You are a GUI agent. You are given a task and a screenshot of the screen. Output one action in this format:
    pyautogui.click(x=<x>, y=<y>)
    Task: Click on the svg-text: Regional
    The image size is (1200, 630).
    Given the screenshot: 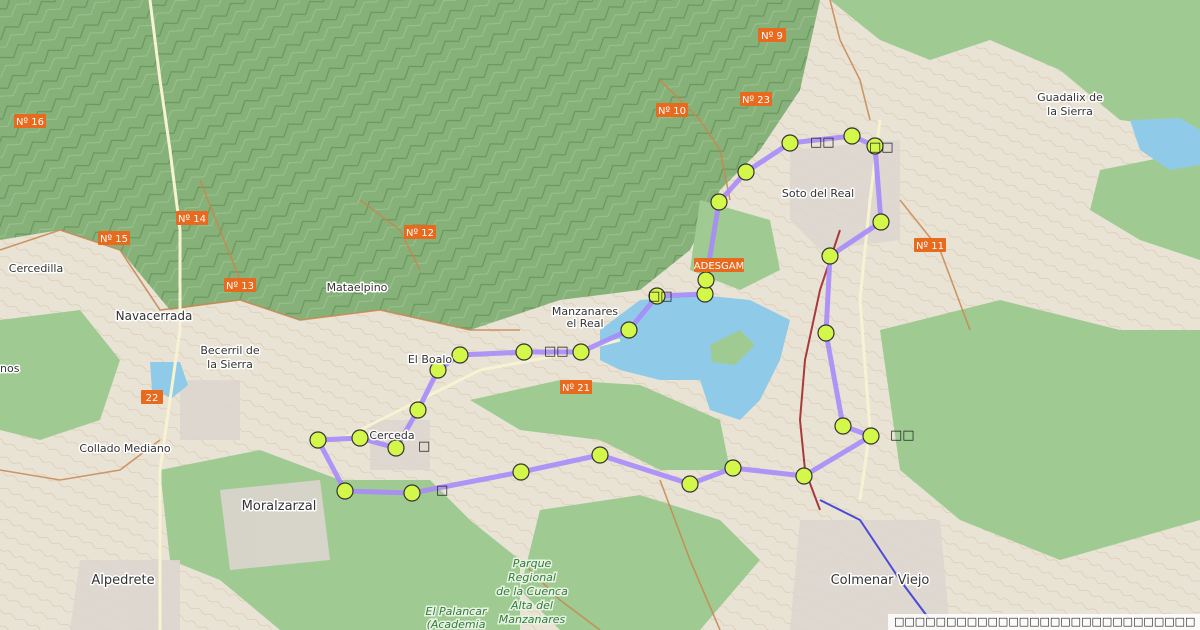 What is the action you would take?
    pyautogui.click(x=532, y=577)
    